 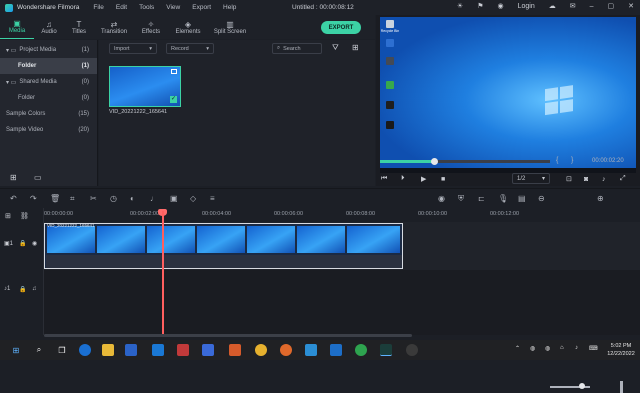 What do you see at coordinates (131, 350) in the screenshot?
I see `store-icon` at bounding box center [131, 350].